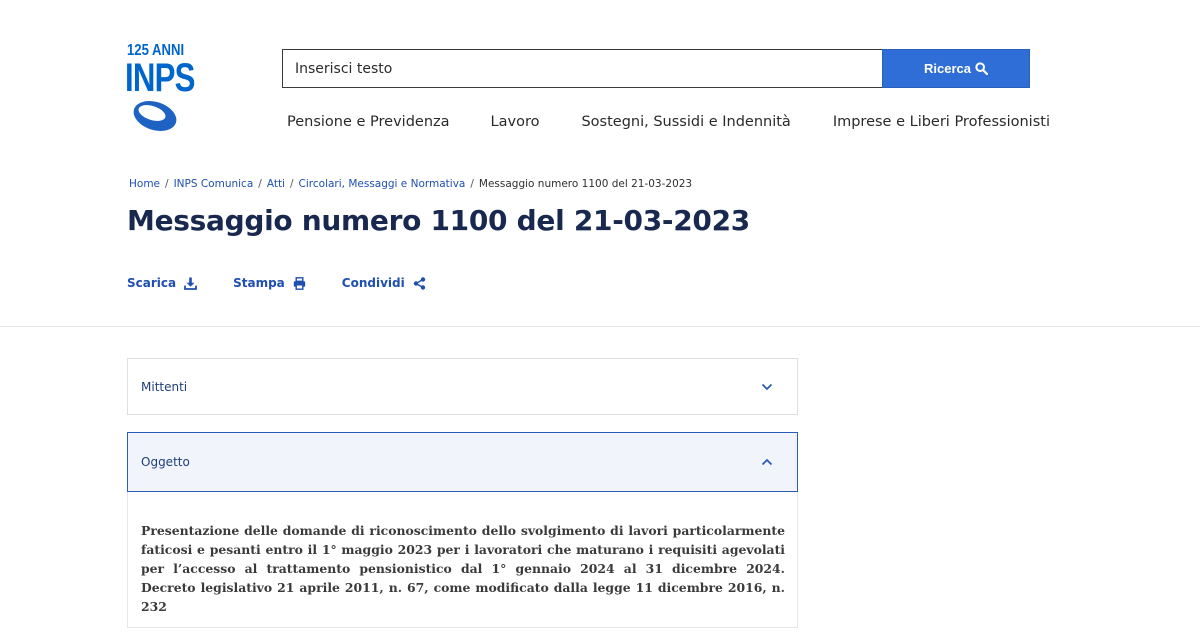 The image size is (1200, 634). I want to click on accordion-oggetto-label: Oggetto, so click(165, 462).